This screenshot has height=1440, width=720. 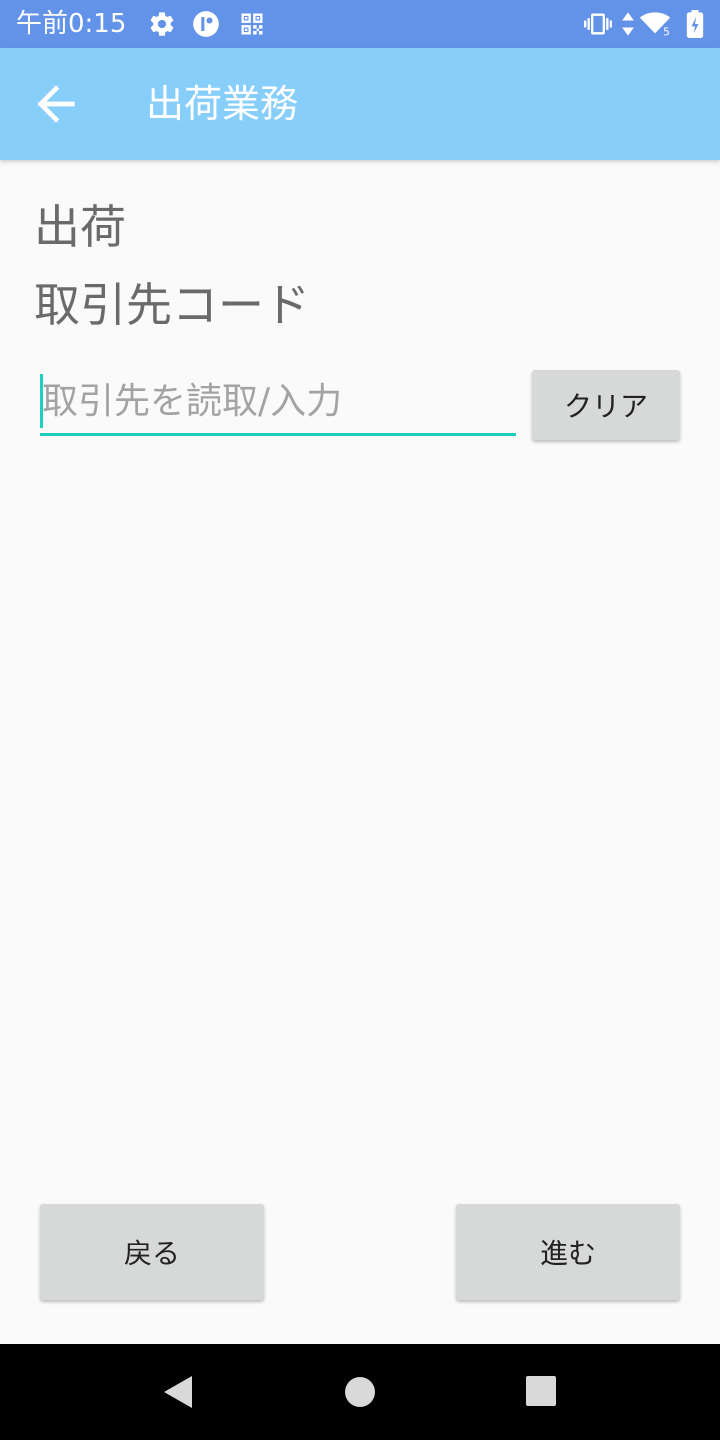 What do you see at coordinates (598, 24) in the screenshot?
I see `vibrate-icon` at bounding box center [598, 24].